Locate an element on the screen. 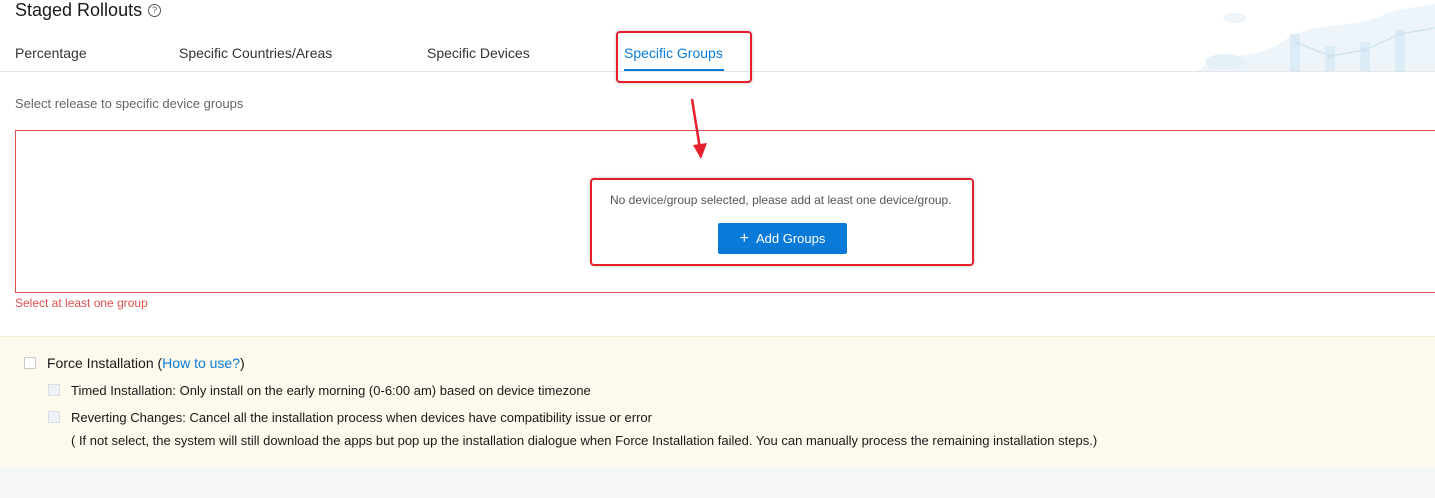  group-error-message: Select at least one group is located at coordinates (81, 303).